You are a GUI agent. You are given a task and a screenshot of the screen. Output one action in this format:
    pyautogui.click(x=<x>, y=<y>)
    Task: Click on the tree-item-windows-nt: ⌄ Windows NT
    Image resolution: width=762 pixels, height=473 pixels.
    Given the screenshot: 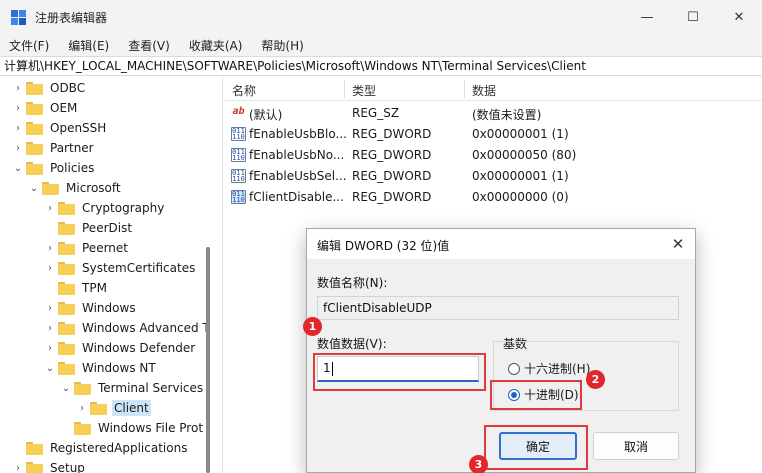 What is the action you would take?
    pyautogui.click(x=101, y=368)
    